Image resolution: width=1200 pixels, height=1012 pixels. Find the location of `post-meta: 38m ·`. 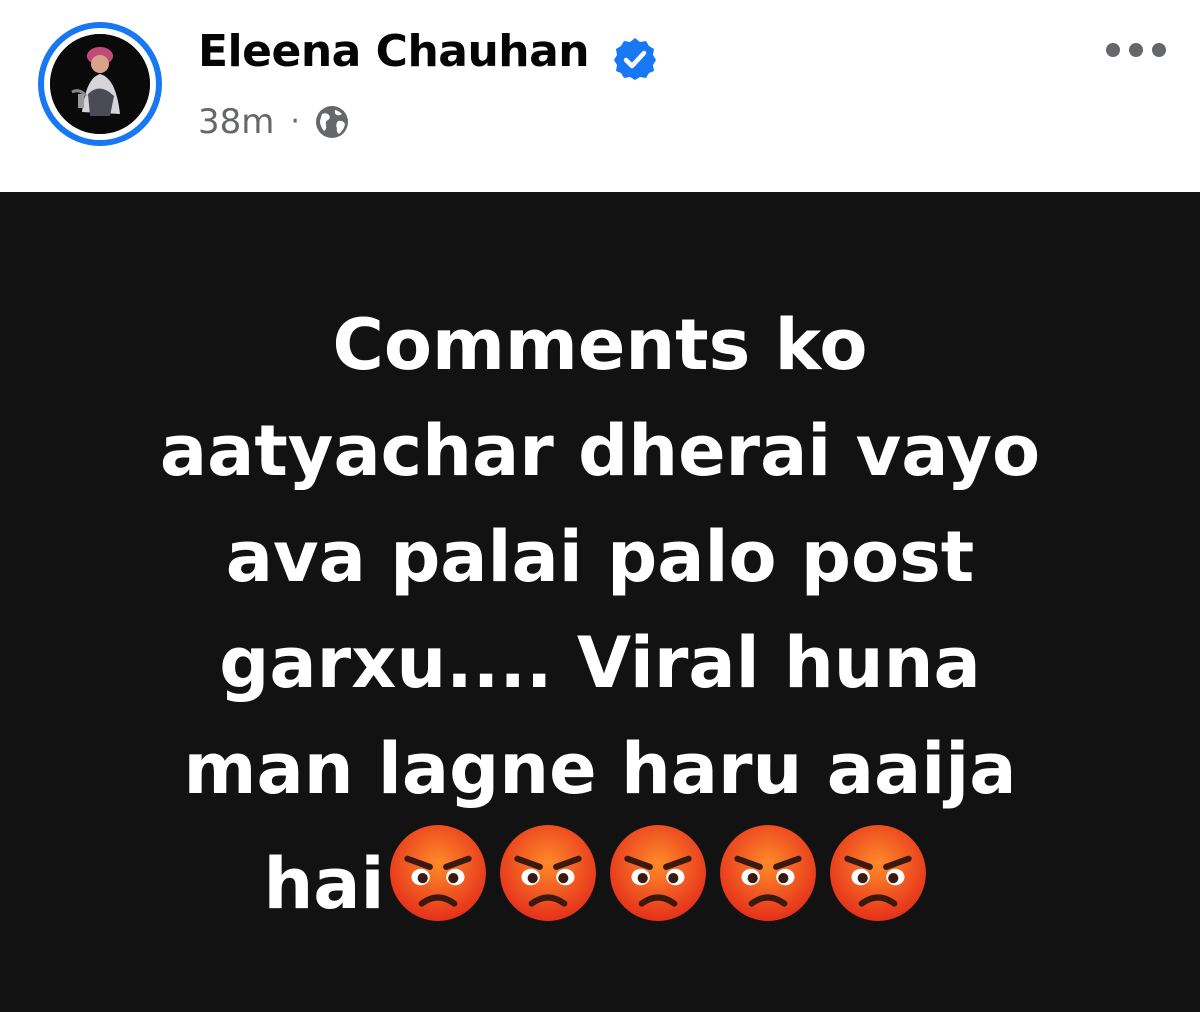

post-meta: 38m · is located at coordinates (274, 122).